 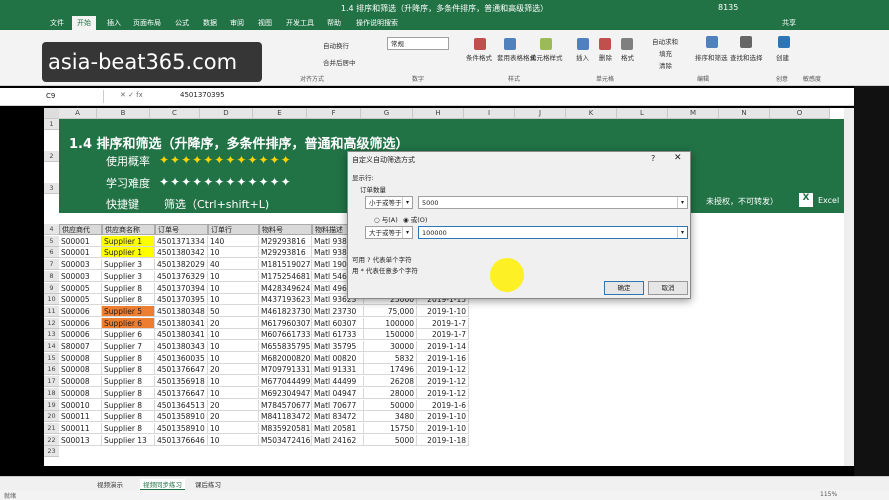 What do you see at coordinates (390, 382) in the screenshot?
I see `table-cell: 26208` at bounding box center [390, 382].